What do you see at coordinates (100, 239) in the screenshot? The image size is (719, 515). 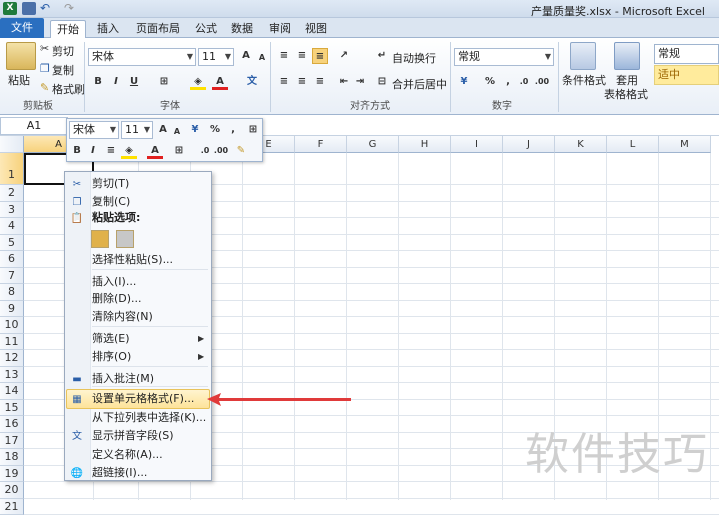 I see `paste-option-keep-format-icon` at bounding box center [100, 239].